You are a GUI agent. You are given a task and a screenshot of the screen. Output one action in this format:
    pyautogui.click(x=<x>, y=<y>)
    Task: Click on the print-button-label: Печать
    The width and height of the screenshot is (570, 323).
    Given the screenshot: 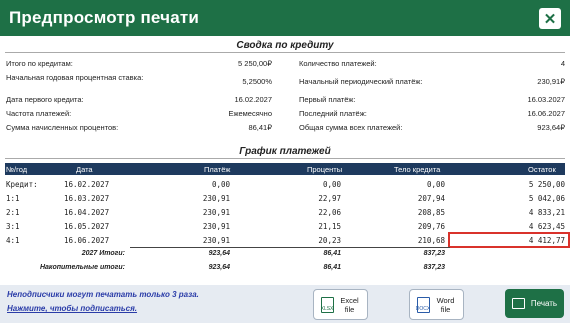 What is the action you would take?
    pyautogui.click(x=544, y=303)
    